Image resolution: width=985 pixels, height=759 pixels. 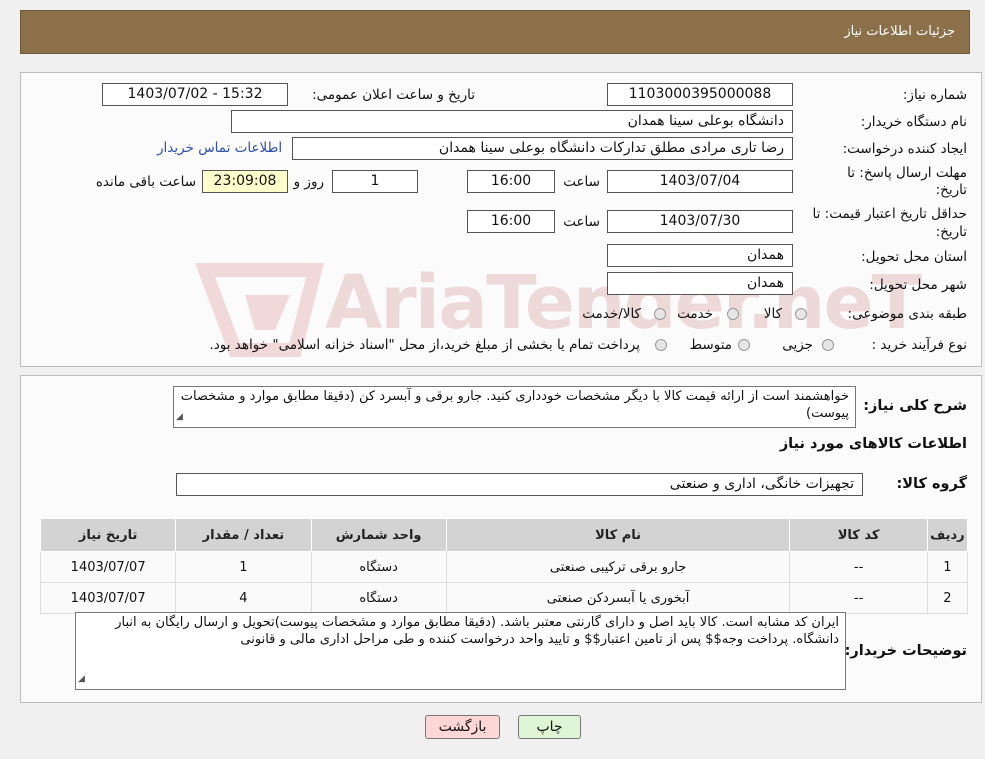 What do you see at coordinates (243, 567) in the screenshot?
I see `cell-quantity: 1` at bounding box center [243, 567].